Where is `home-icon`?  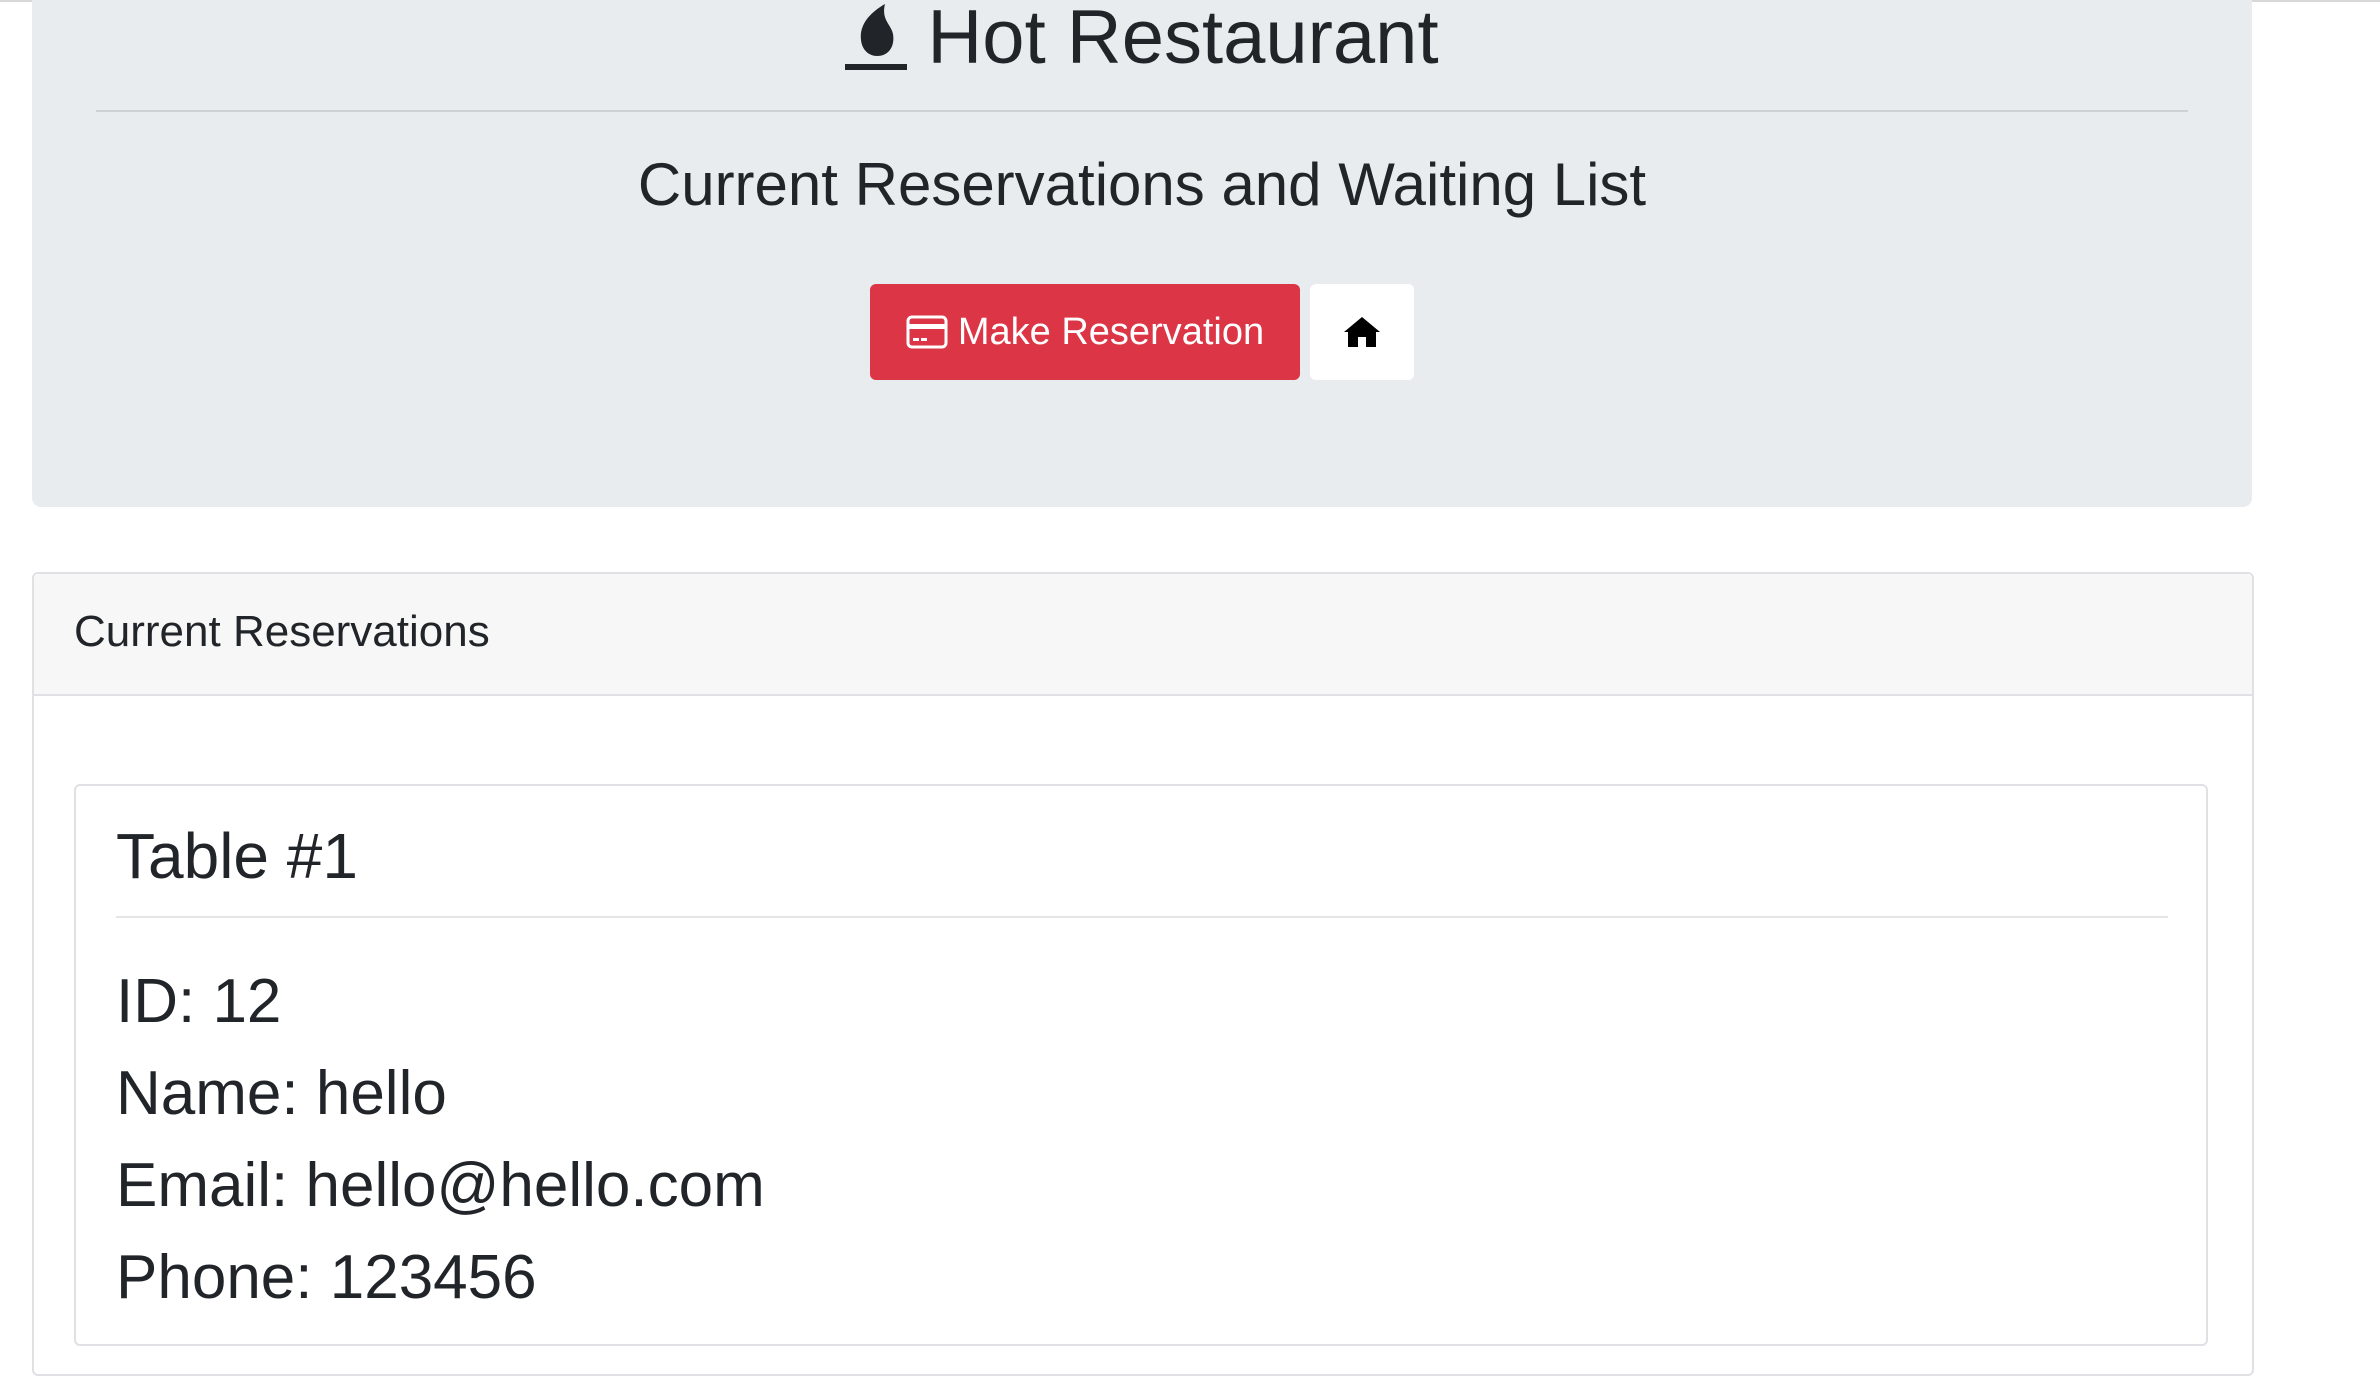 home-icon is located at coordinates (1362, 332).